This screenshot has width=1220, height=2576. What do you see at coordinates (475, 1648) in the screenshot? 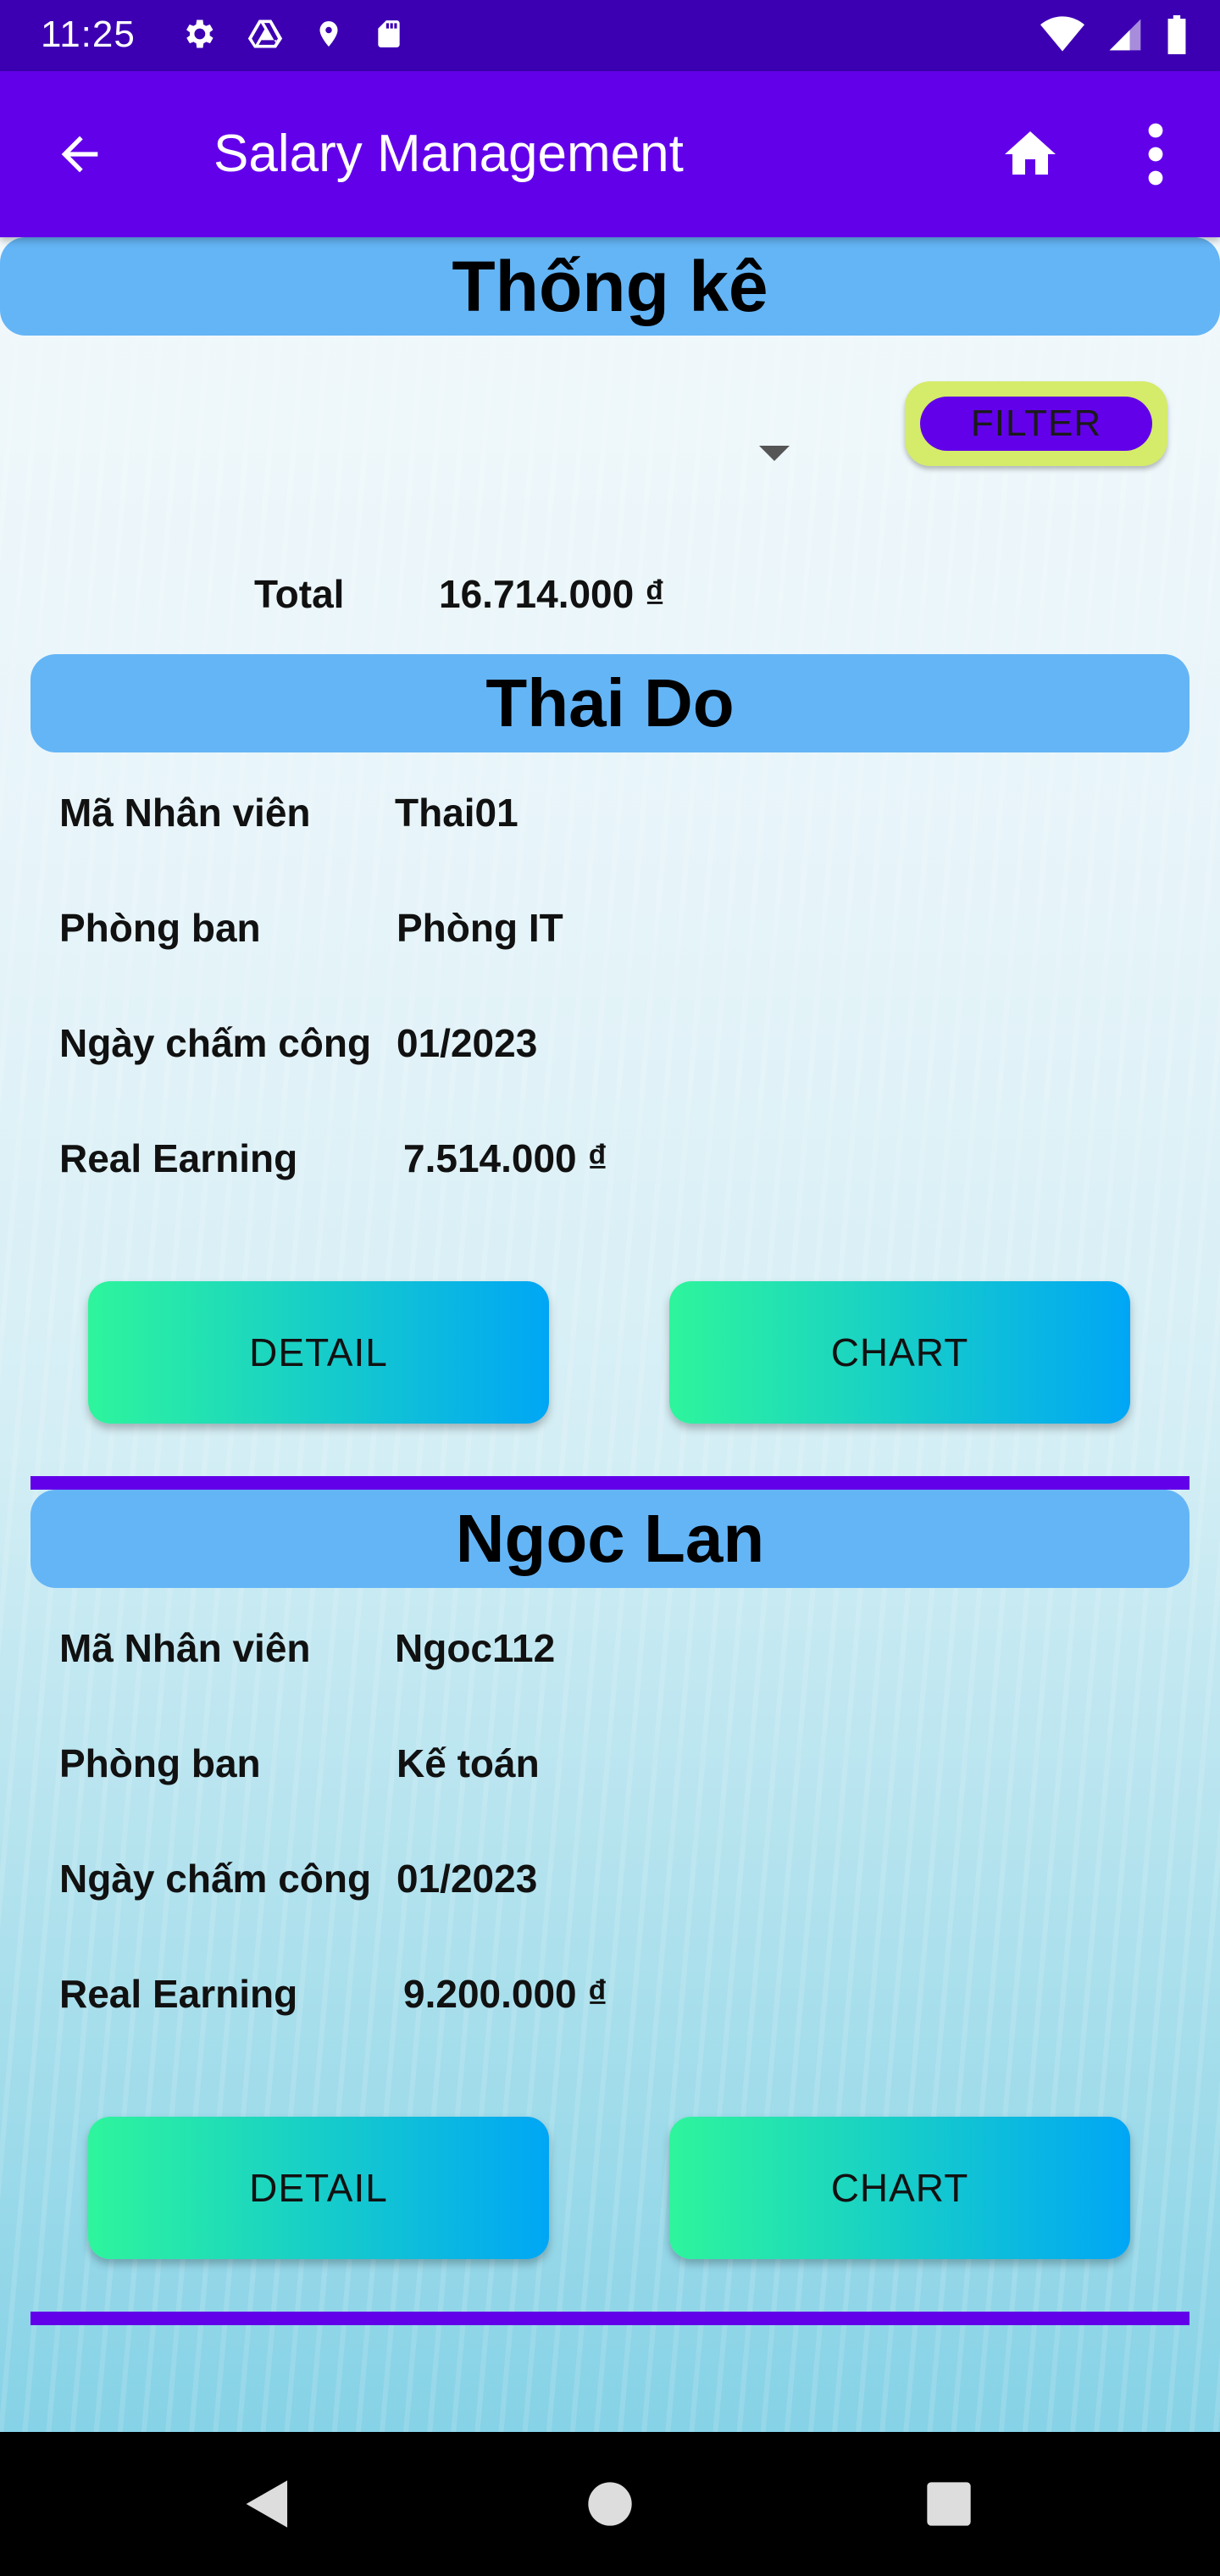
I see `employee-id-value: Ngoc112` at bounding box center [475, 1648].